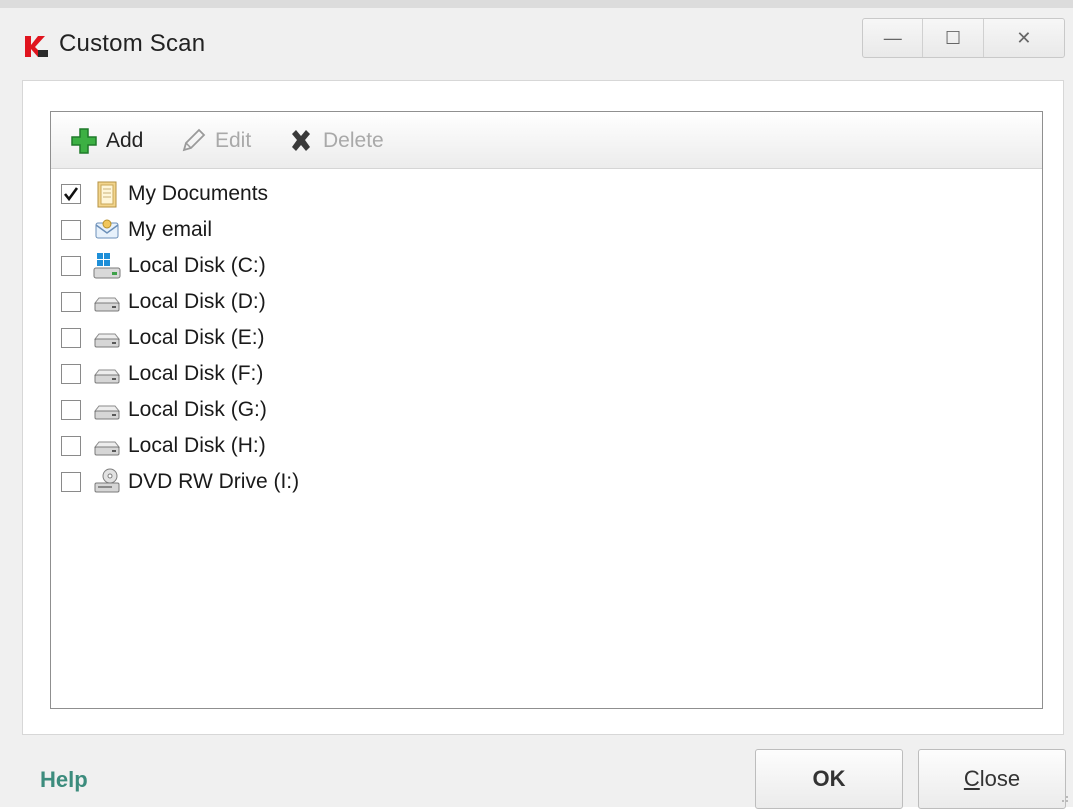 This screenshot has height=809, width=1073. I want to click on list-item-my-documents: My Documents, so click(164, 194).